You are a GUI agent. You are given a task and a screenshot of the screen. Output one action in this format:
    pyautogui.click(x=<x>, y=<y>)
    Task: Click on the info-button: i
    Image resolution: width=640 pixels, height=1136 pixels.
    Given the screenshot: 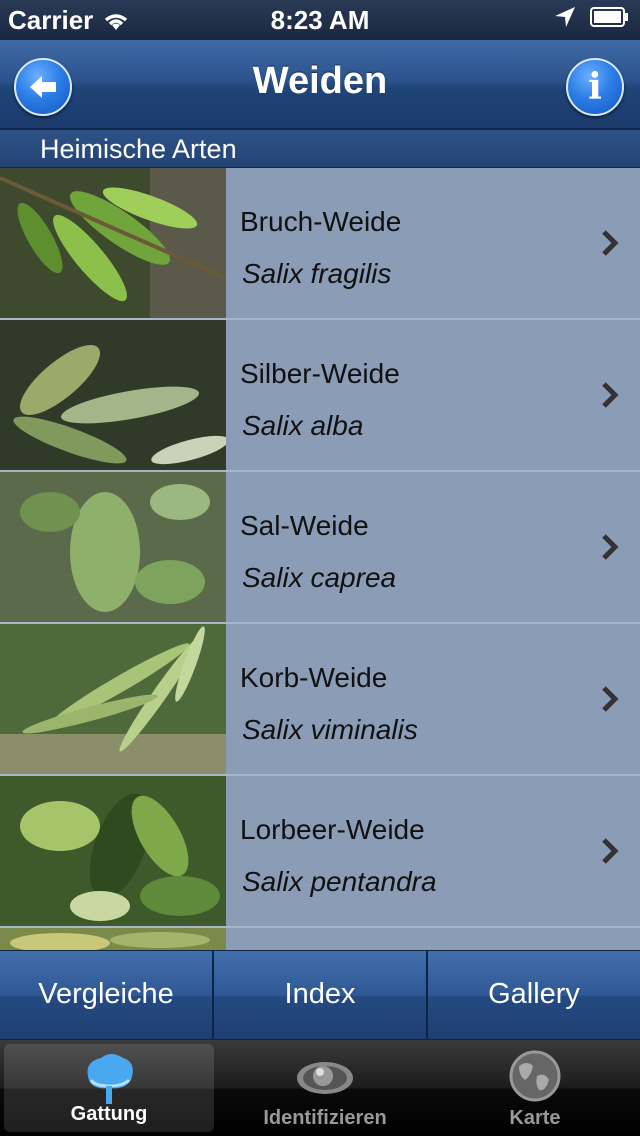 What is the action you would take?
    pyautogui.click(x=595, y=87)
    